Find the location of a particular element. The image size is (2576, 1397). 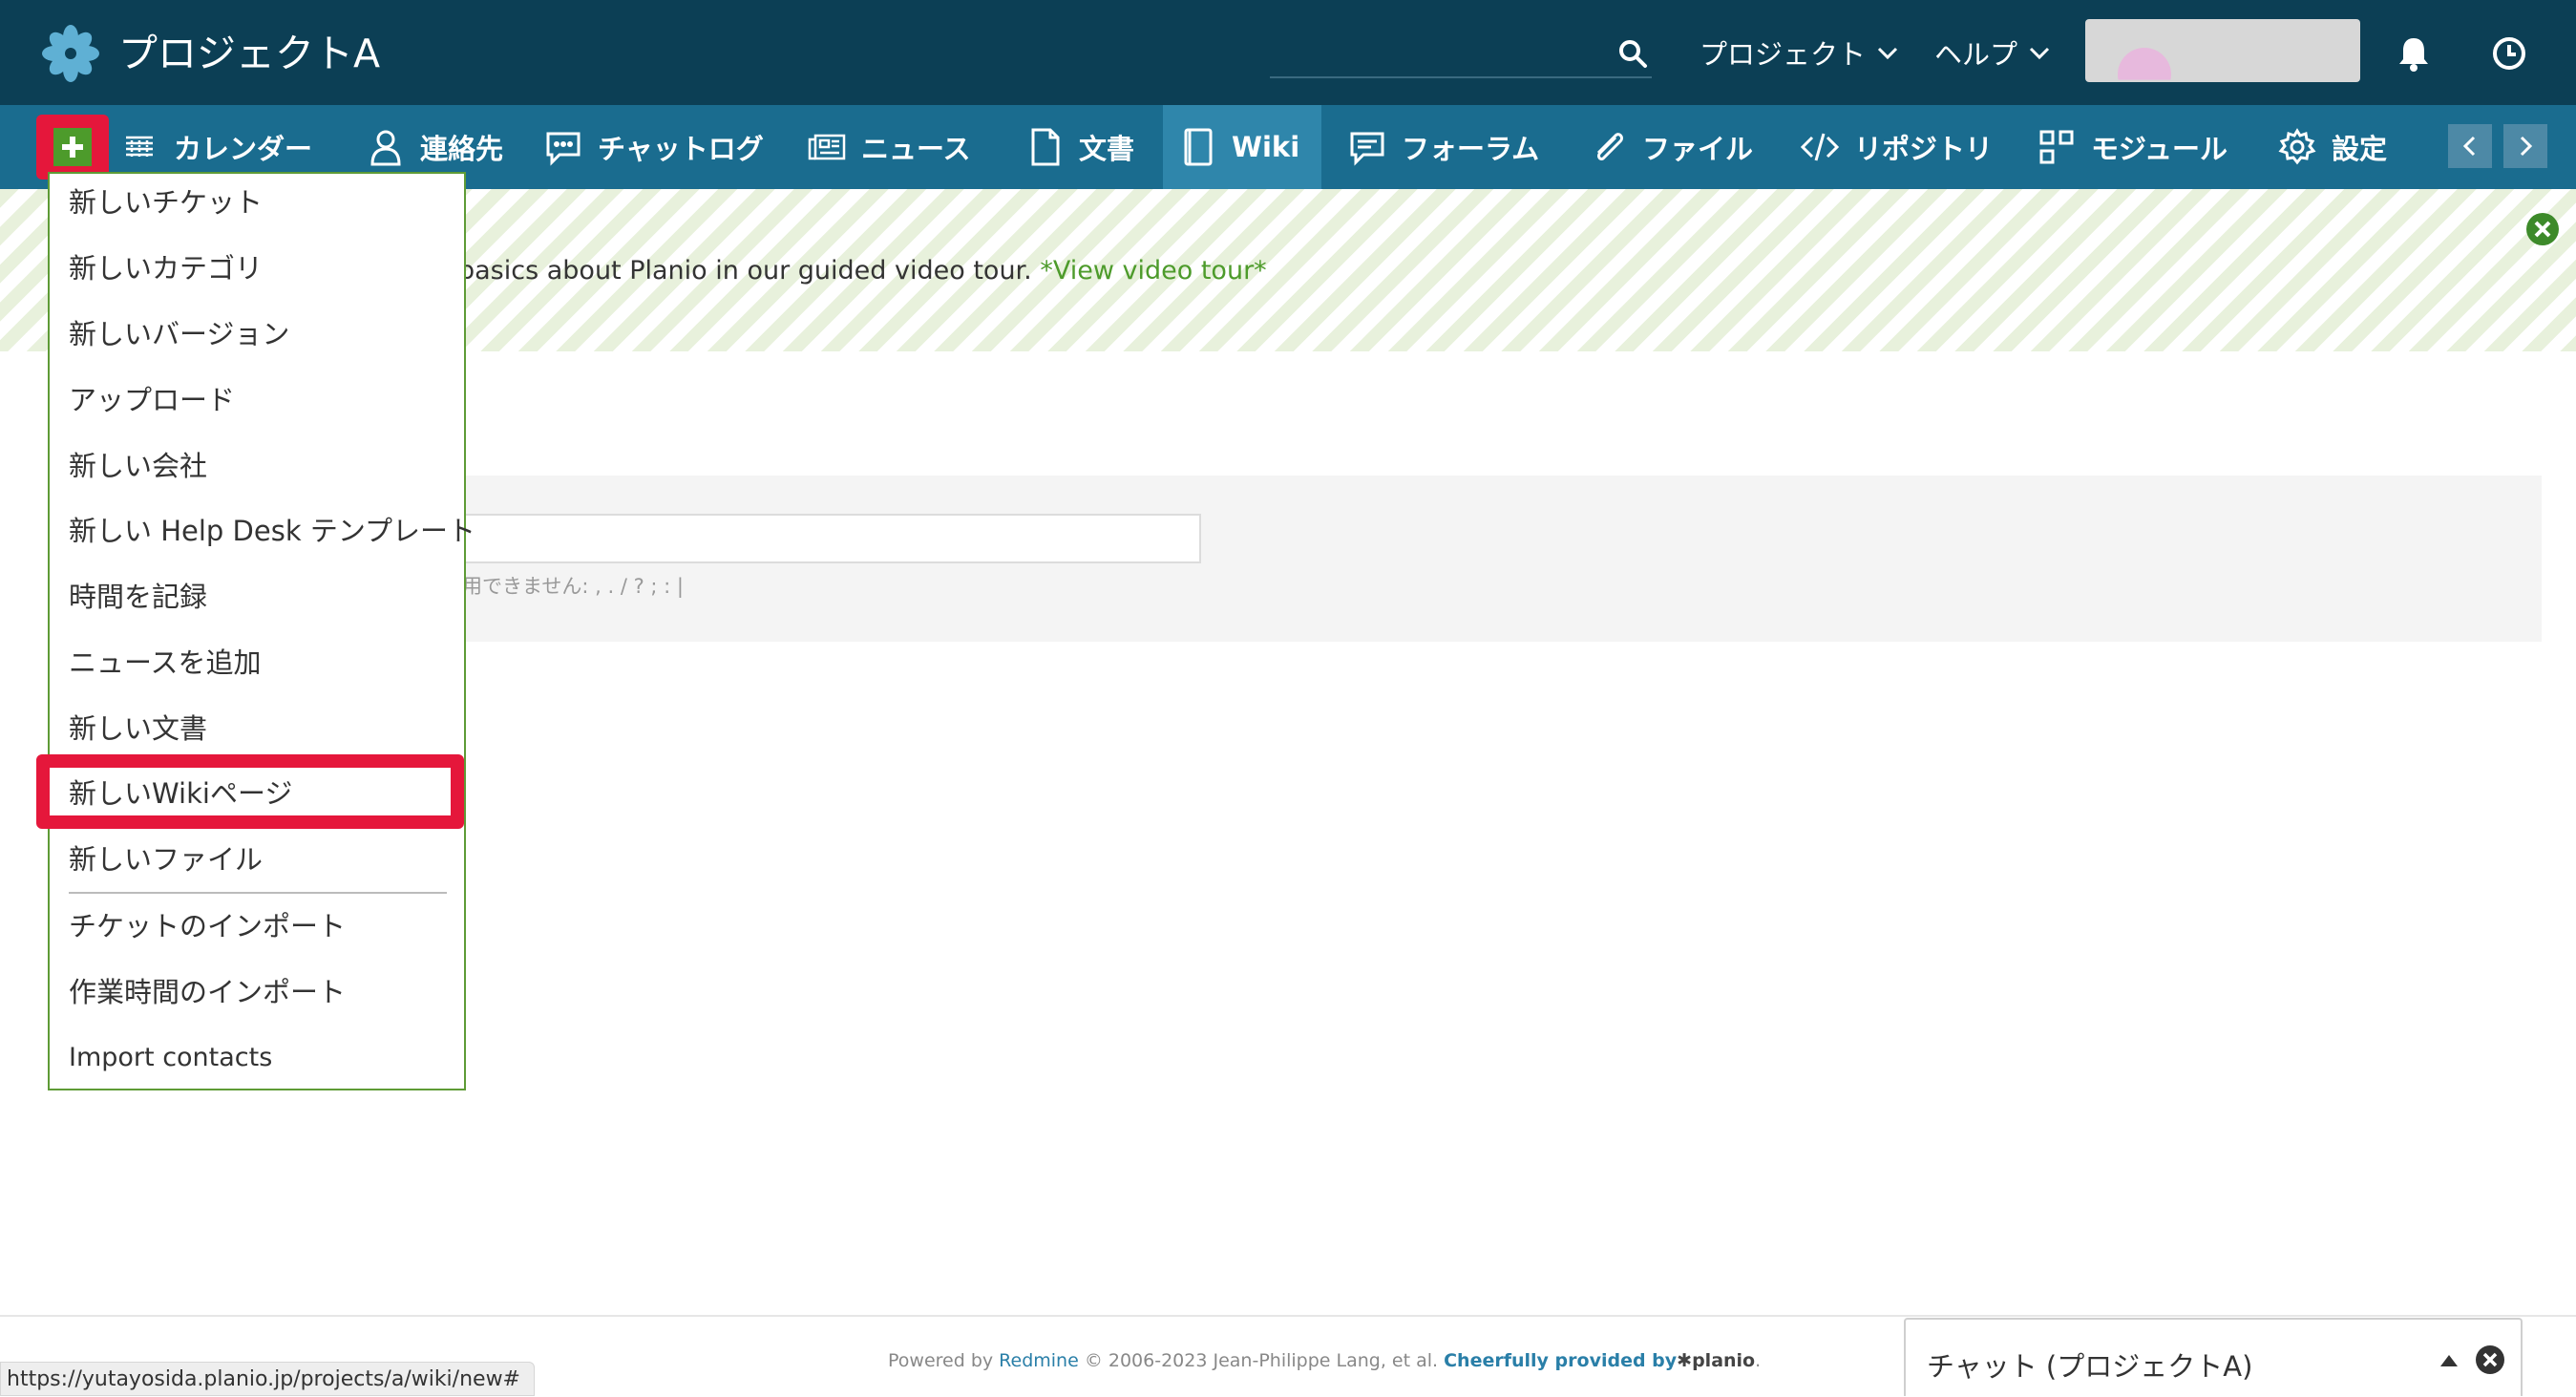

menu-item-new-file: 新しいファイル is located at coordinates (166, 859).